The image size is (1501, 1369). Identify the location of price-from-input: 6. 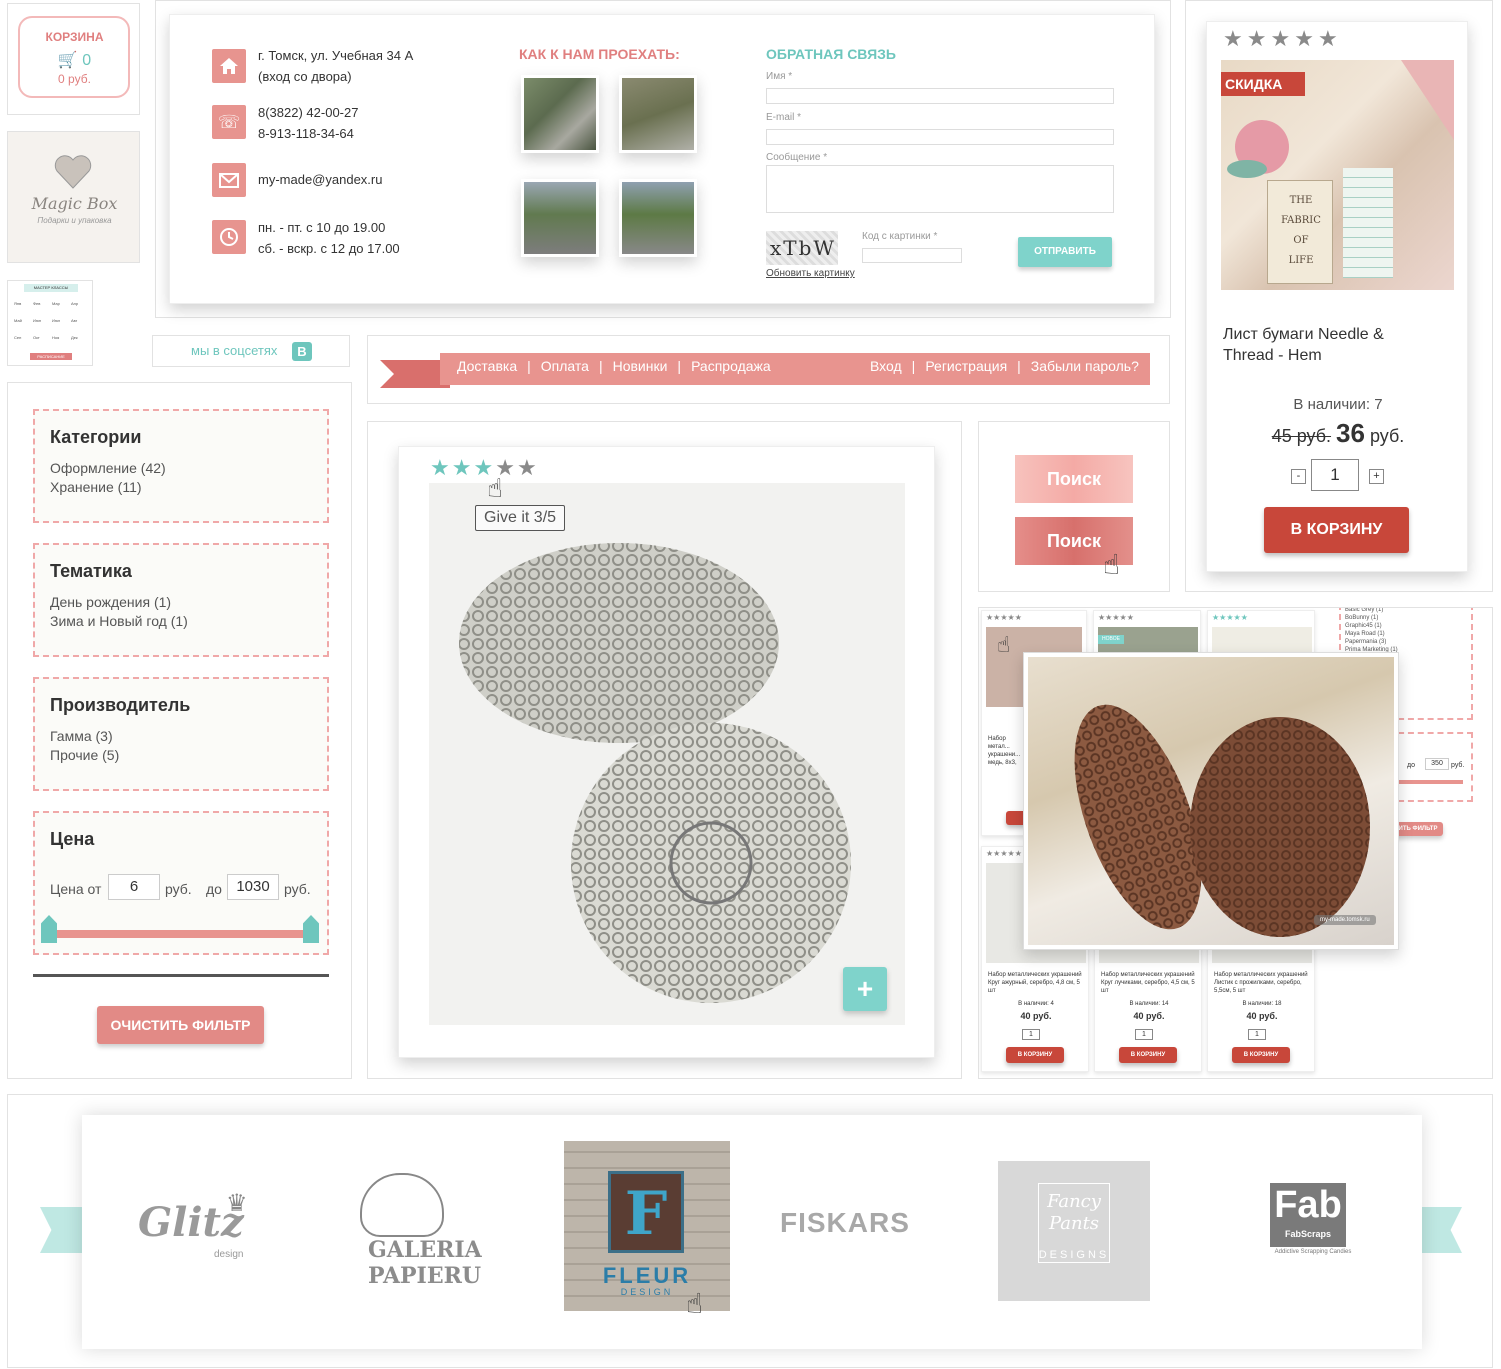
(134, 887).